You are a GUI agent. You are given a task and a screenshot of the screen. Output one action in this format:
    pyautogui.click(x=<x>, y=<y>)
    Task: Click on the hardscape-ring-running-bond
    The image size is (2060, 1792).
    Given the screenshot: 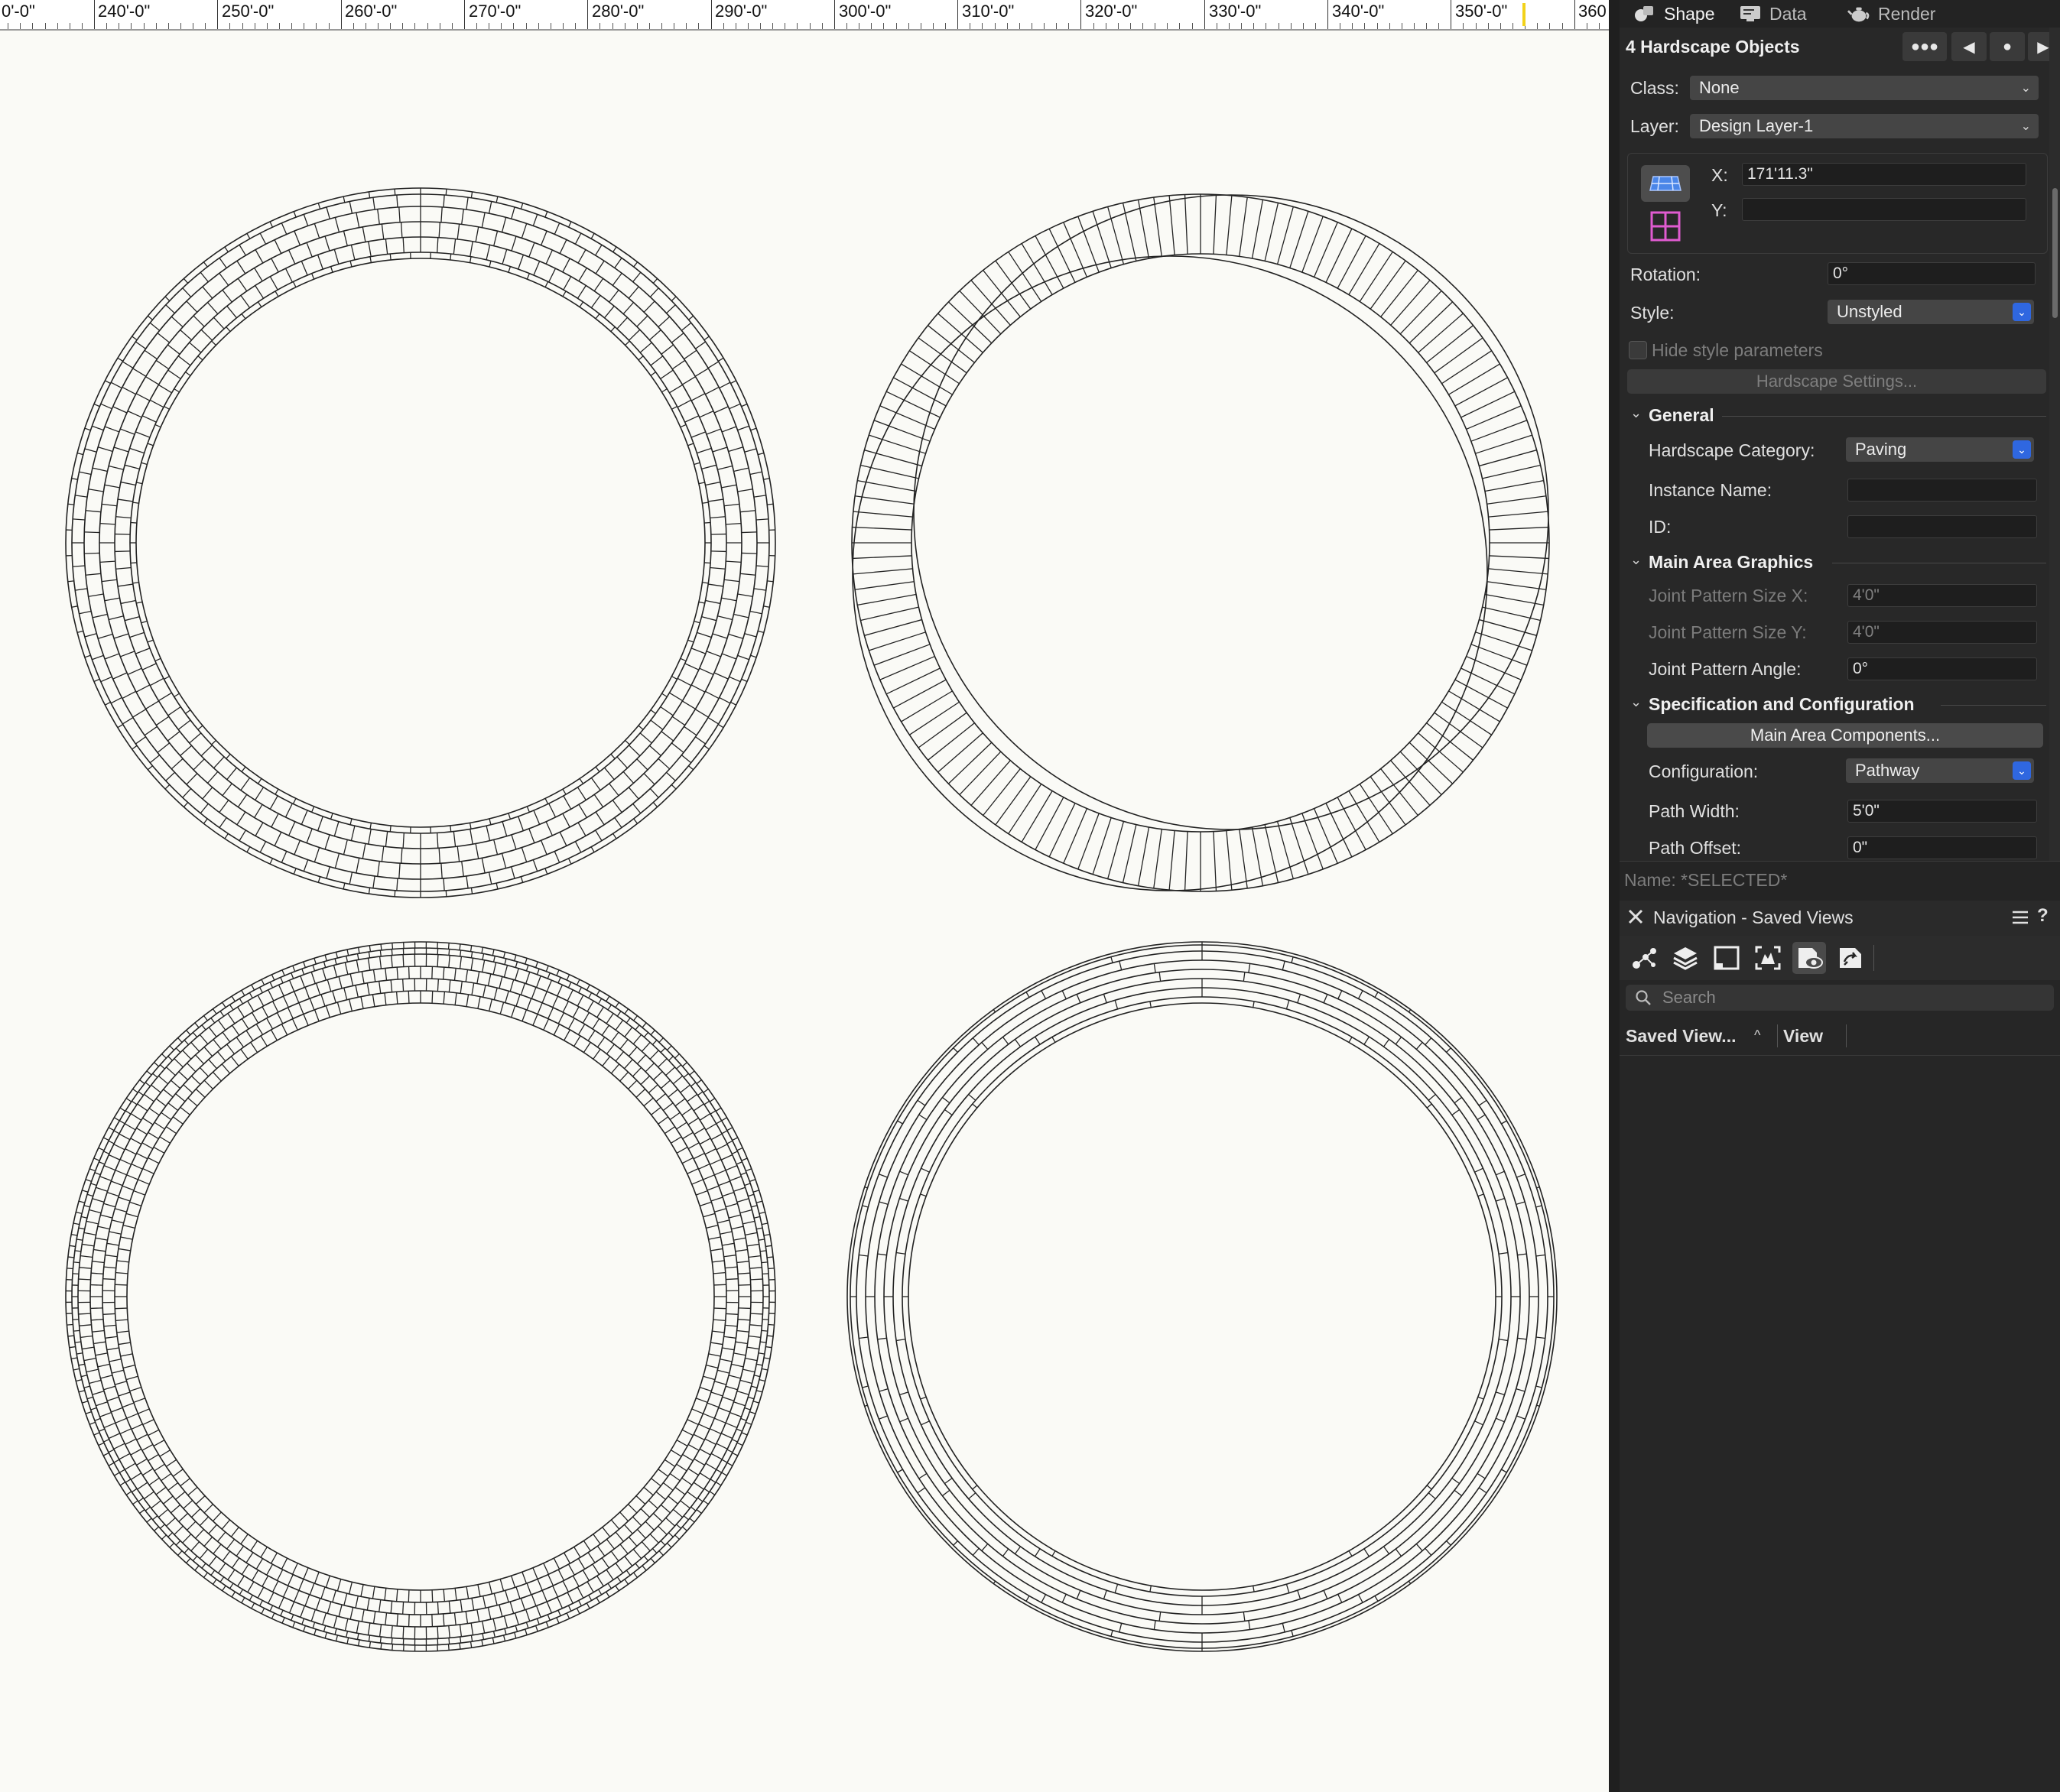 What is the action you would take?
    pyautogui.click(x=420, y=542)
    